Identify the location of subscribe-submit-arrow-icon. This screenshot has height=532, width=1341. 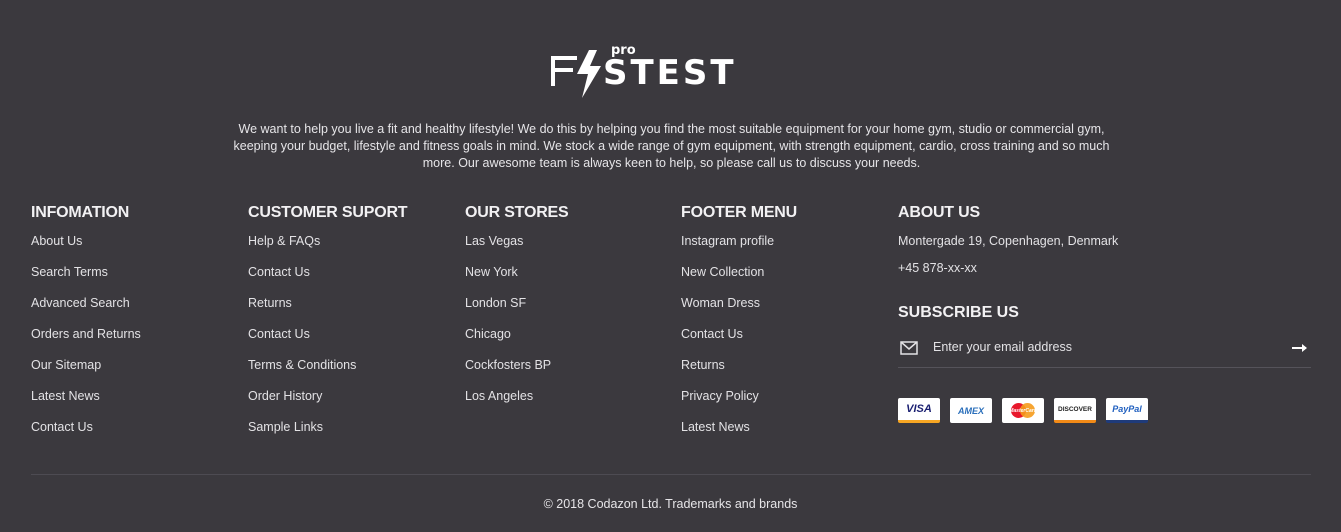
(1300, 348).